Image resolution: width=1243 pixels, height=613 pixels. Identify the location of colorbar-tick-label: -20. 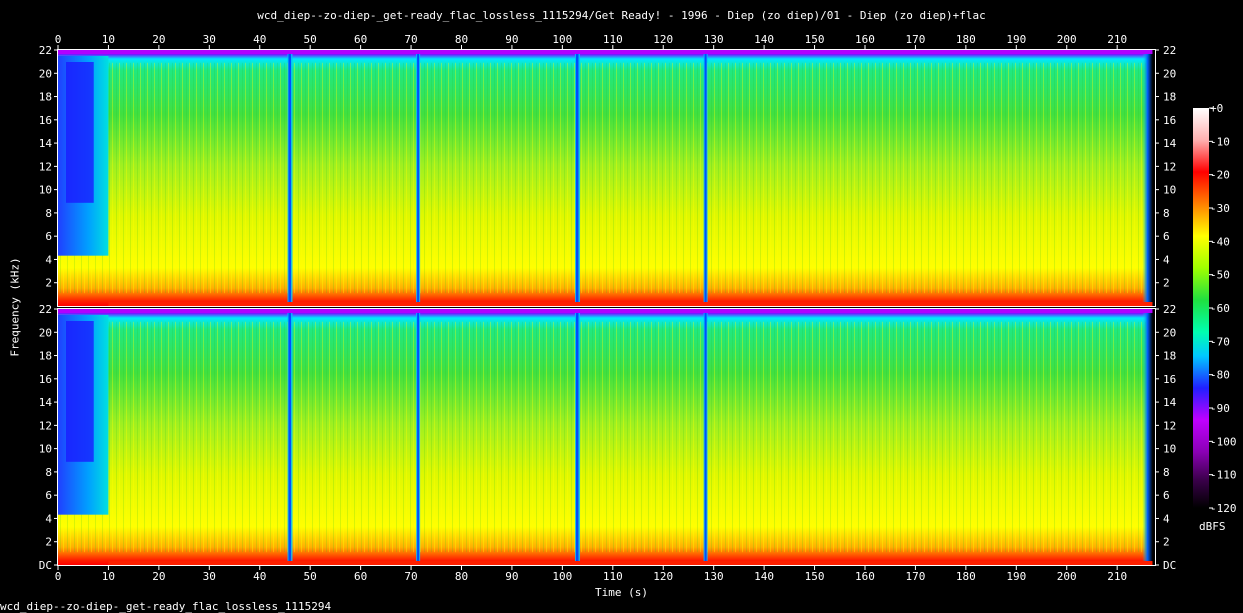
(1220, 175).